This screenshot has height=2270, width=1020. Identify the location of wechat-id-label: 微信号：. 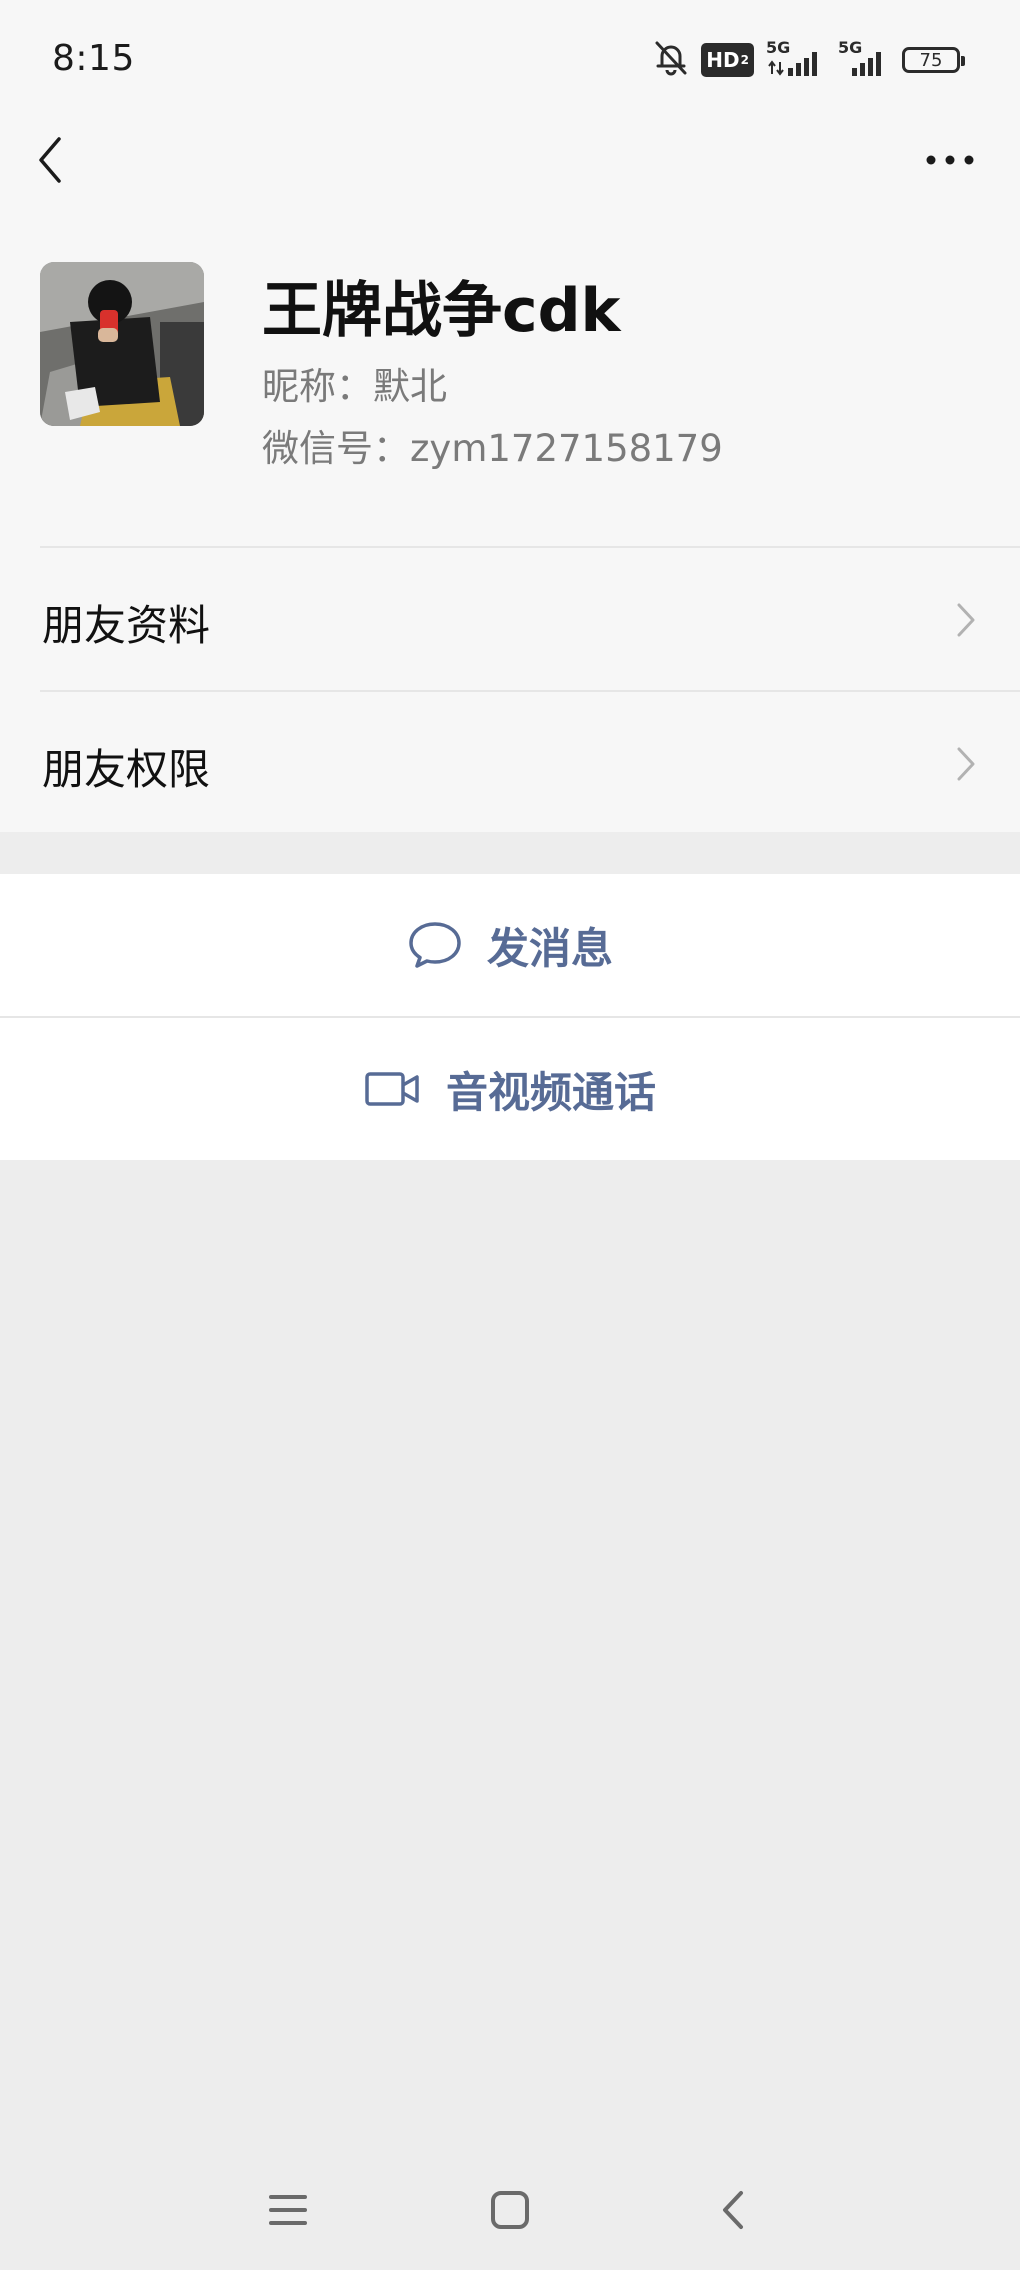
(336, 448).